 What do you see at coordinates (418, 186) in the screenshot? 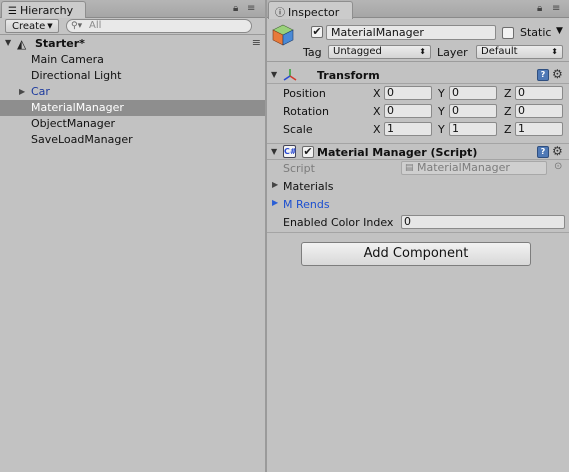
I see `materials-row: ▶ Materials` at bounding box center [418, 186].